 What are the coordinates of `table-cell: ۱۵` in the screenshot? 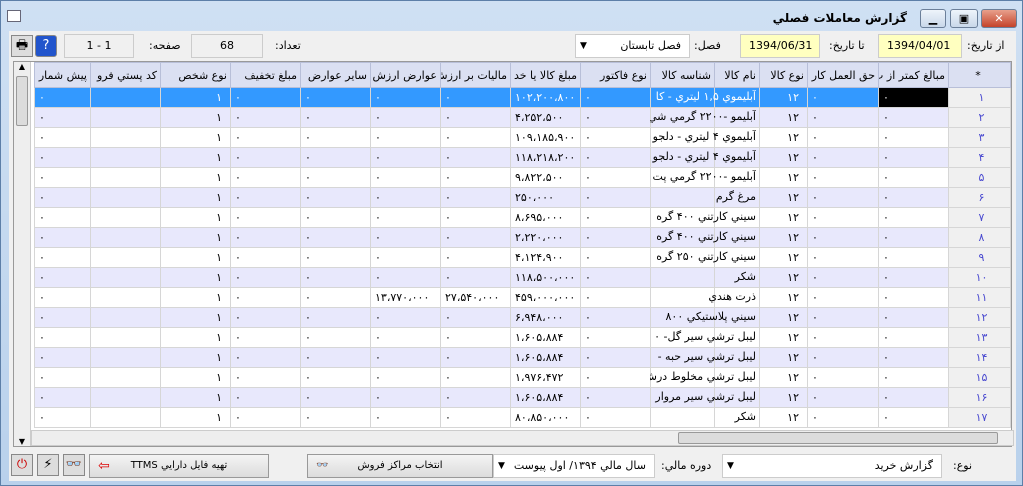 It's located at (979, 377).